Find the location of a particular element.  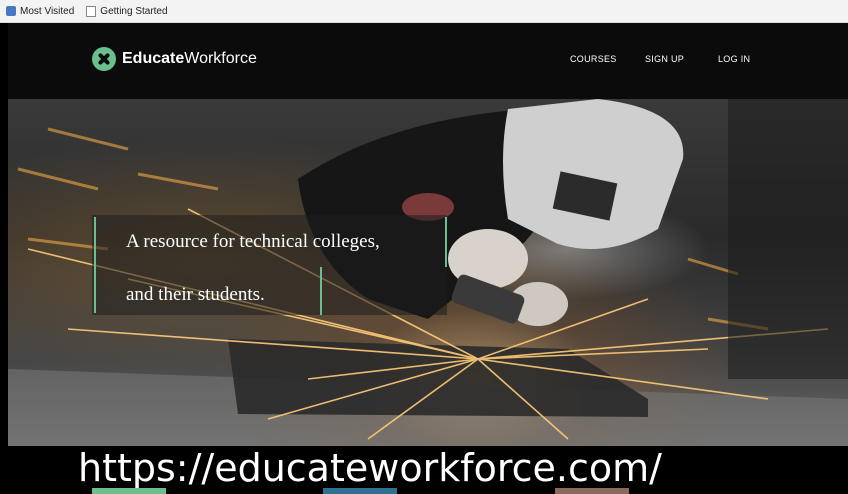

tagline-right-accent-bottom is located at coordinates (321, 291).